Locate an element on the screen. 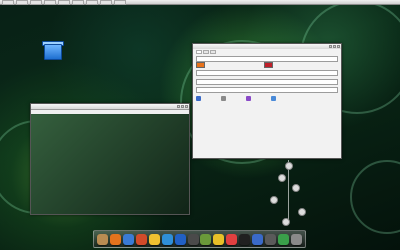 The image size is (400, 250). firefox-icon is located at coordinates (115, 239).